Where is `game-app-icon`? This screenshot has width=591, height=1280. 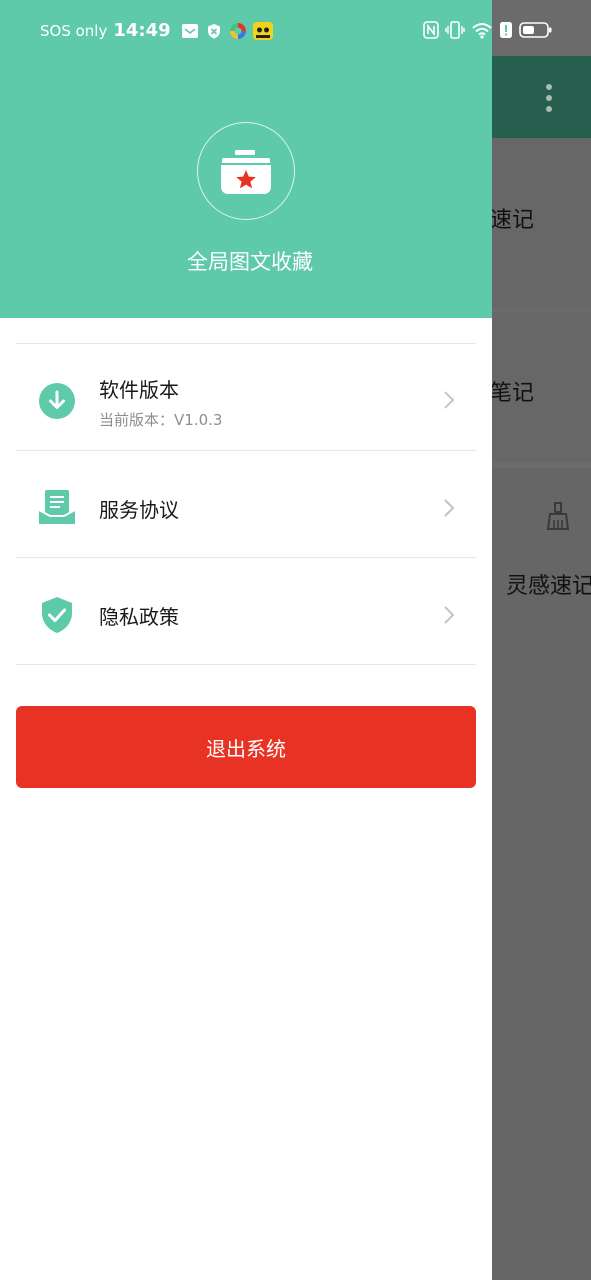 game-app-icon is located at coordinates (262, 30).